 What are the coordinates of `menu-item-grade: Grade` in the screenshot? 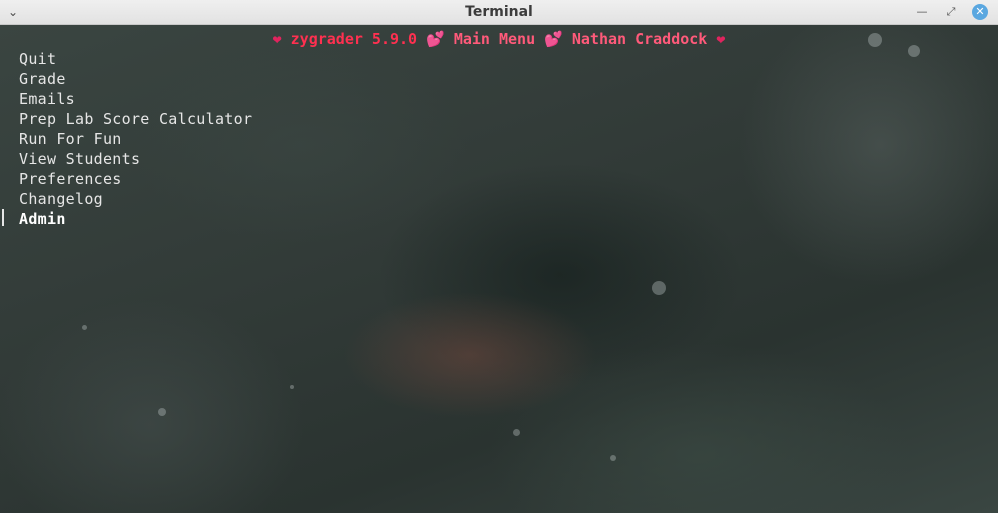 It's located at (135, 79).